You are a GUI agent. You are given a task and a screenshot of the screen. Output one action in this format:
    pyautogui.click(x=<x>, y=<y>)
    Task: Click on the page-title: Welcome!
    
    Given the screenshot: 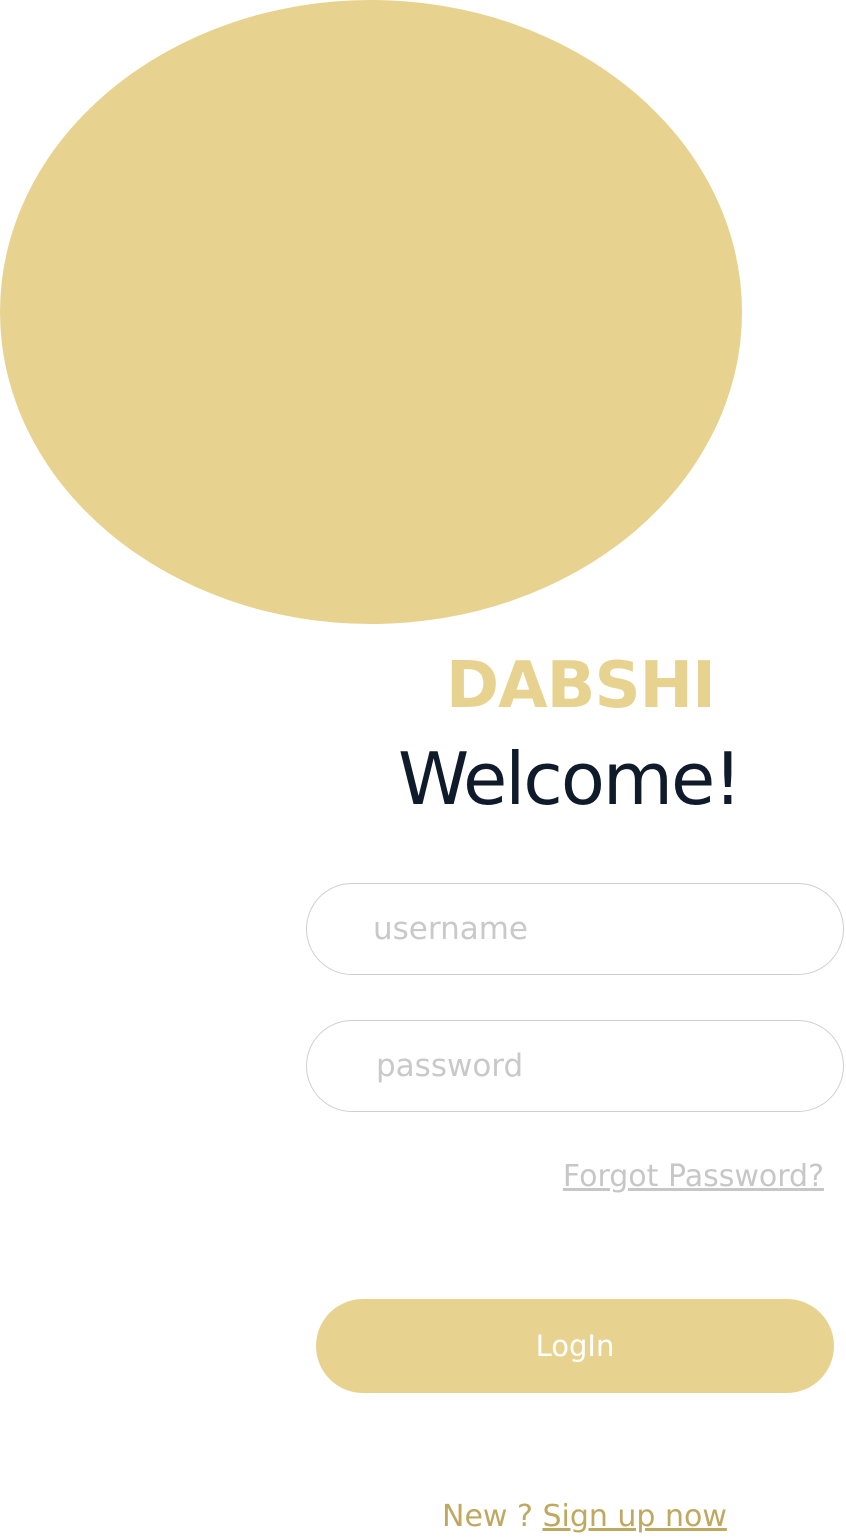 What is the action you would take?
    pyautogui.click(x=570, y=779)
    